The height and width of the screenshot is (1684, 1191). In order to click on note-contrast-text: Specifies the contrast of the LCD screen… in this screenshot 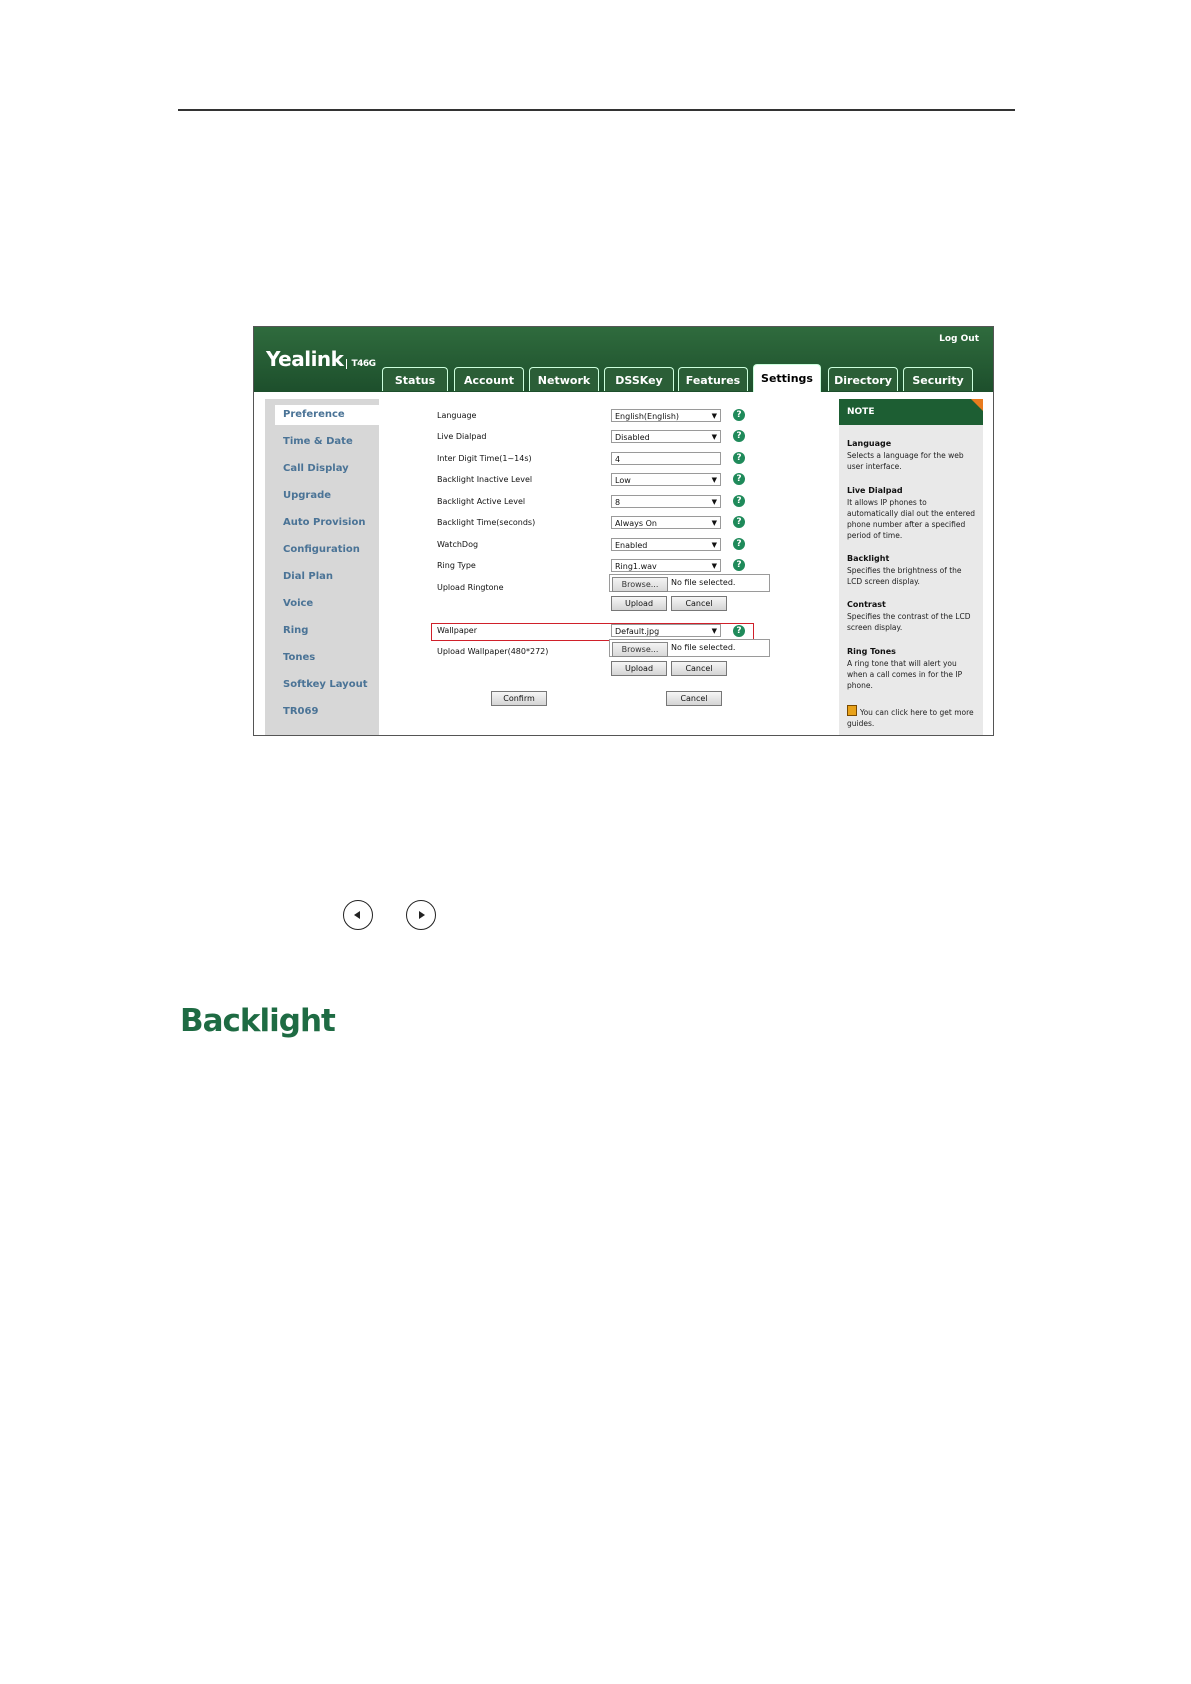, I will do `click(909, 622)`.